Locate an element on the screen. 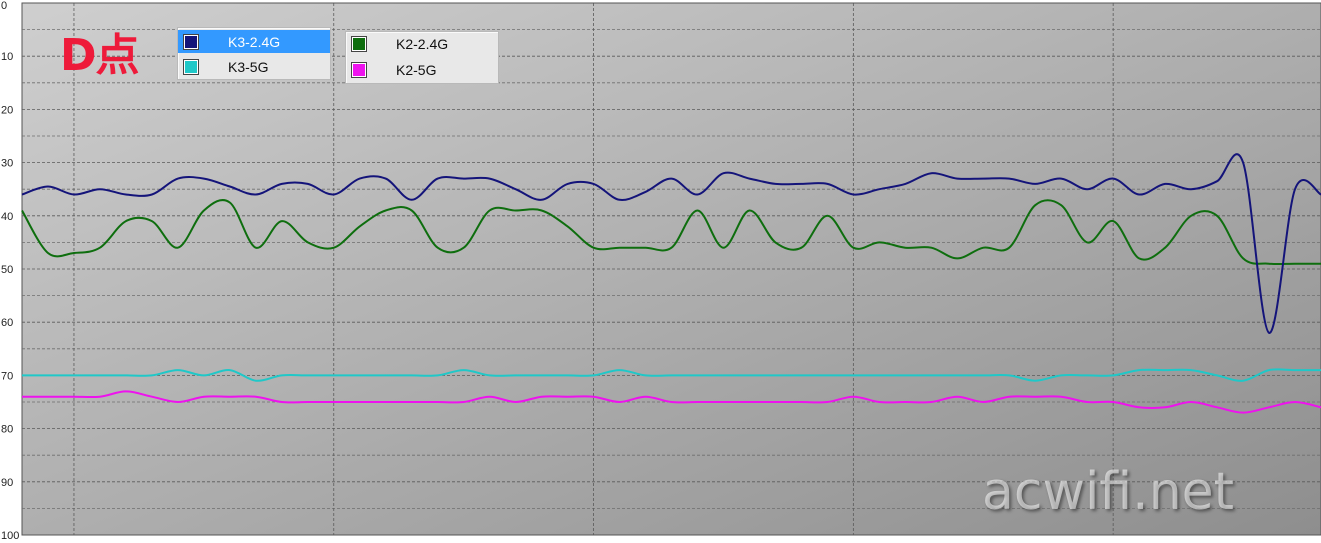  y-tick-label: 50 is located at coordinates (7, 270).